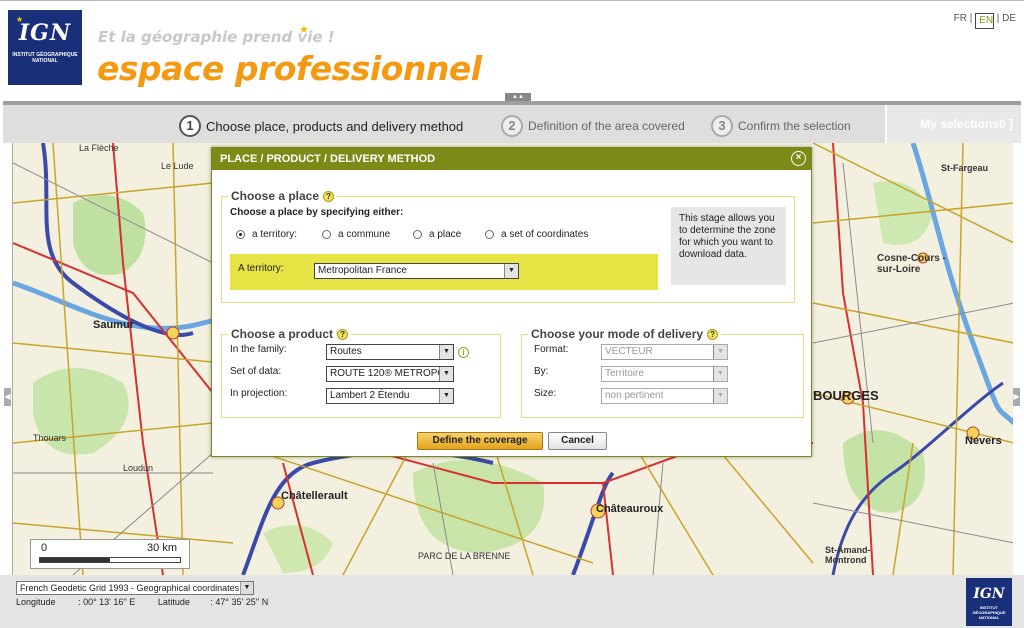 Image resolution: width=1024 pixels, height=628 pixels. What do you see at coordinates (289, 68) in the screenshot?
I see `brand-title: espace professionnel` at bounding box center [289, 68].